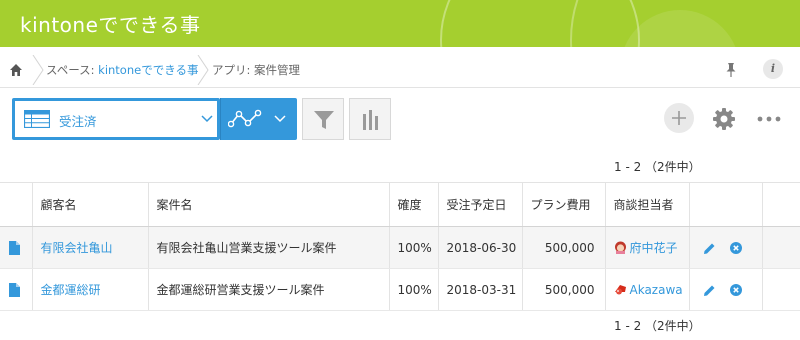 The height and width of the screenshot is (340, 800). Describe the element at coordinates (256, 70) in the screenshot. I see `breadcrumb-app: アプリ: 案件管理` at that location.